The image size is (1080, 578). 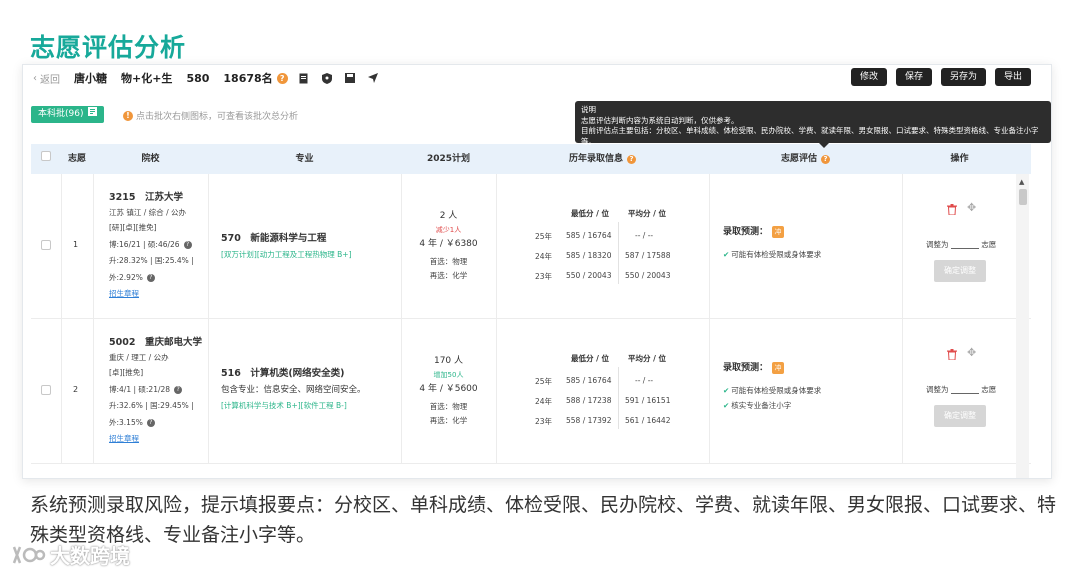 I want to click on school-stat-2: 升:32.6% | 国:29.45% |, so click(x=151, y=405).